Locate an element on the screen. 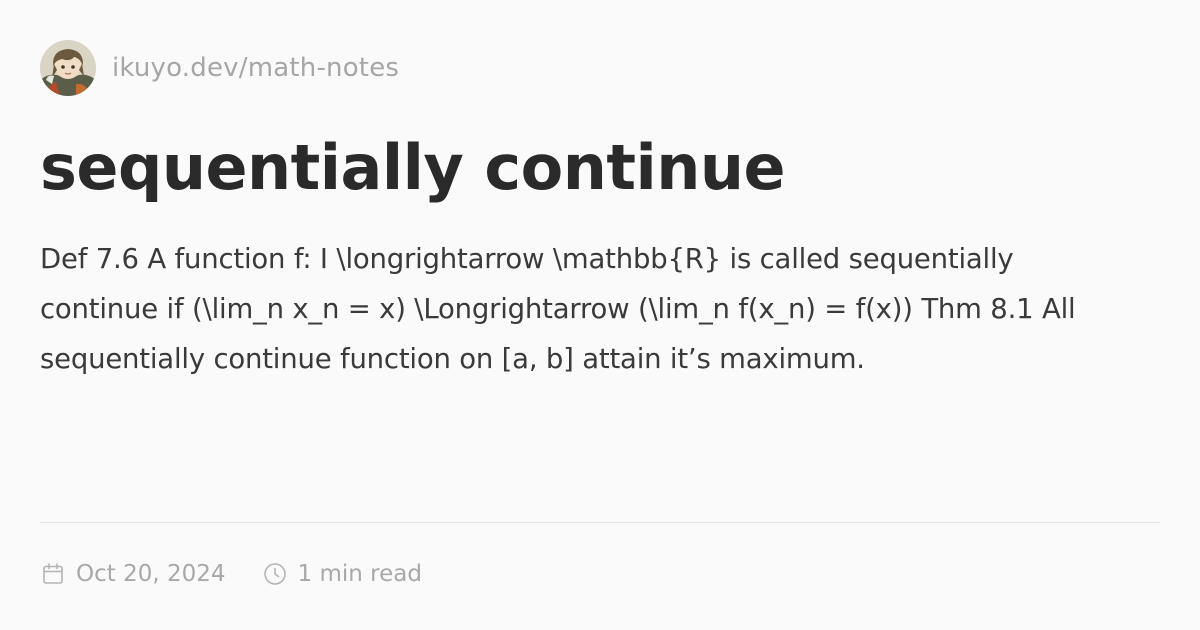 This screenshot has height=630, width=1200. reading-time: 1 min read is located at coordinates (342, 574).